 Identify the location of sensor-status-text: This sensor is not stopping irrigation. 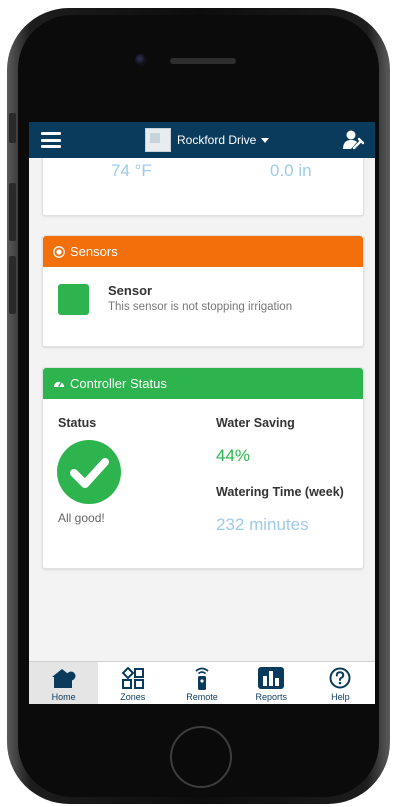
(200, 307).